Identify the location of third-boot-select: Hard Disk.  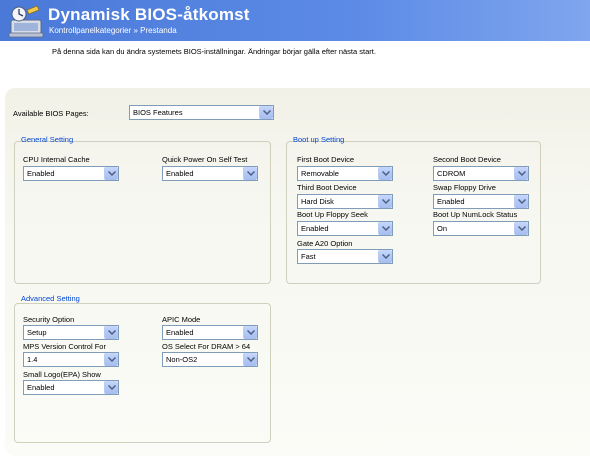
(345, 201).